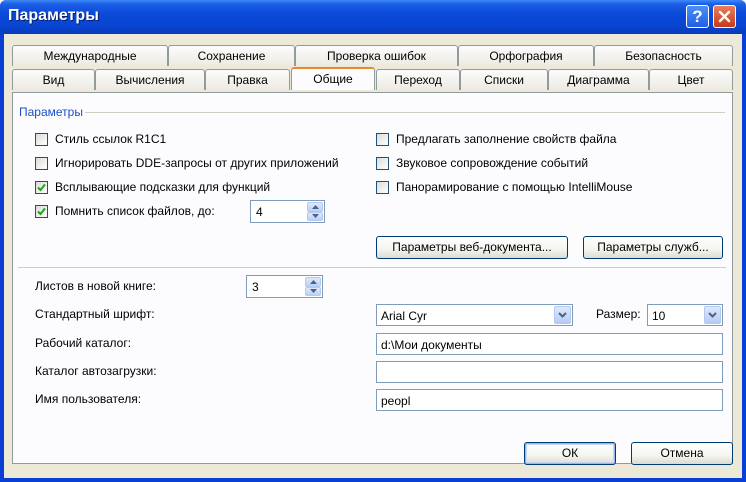  Describe the element at coordinates (247, 79) in the screenshot. I see `tab-edit: Правка` at that location.